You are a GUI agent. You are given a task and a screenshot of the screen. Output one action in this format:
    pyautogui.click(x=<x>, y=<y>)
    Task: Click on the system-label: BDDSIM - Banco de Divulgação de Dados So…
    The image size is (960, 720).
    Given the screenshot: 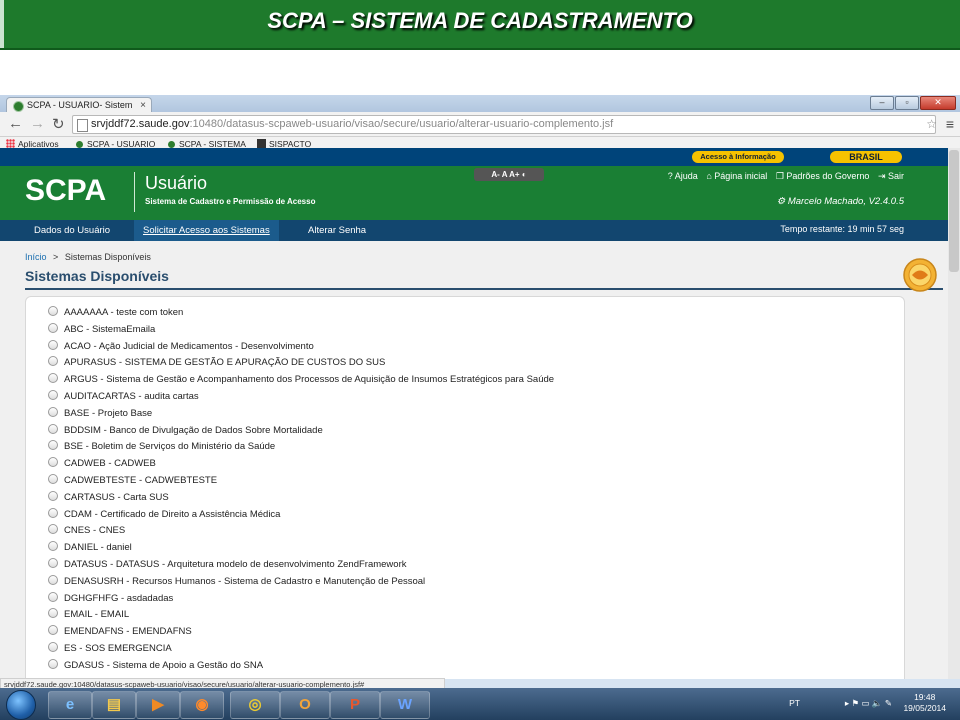 What is the action you would take?
    pyautogui.click(x=193, y=430)
    